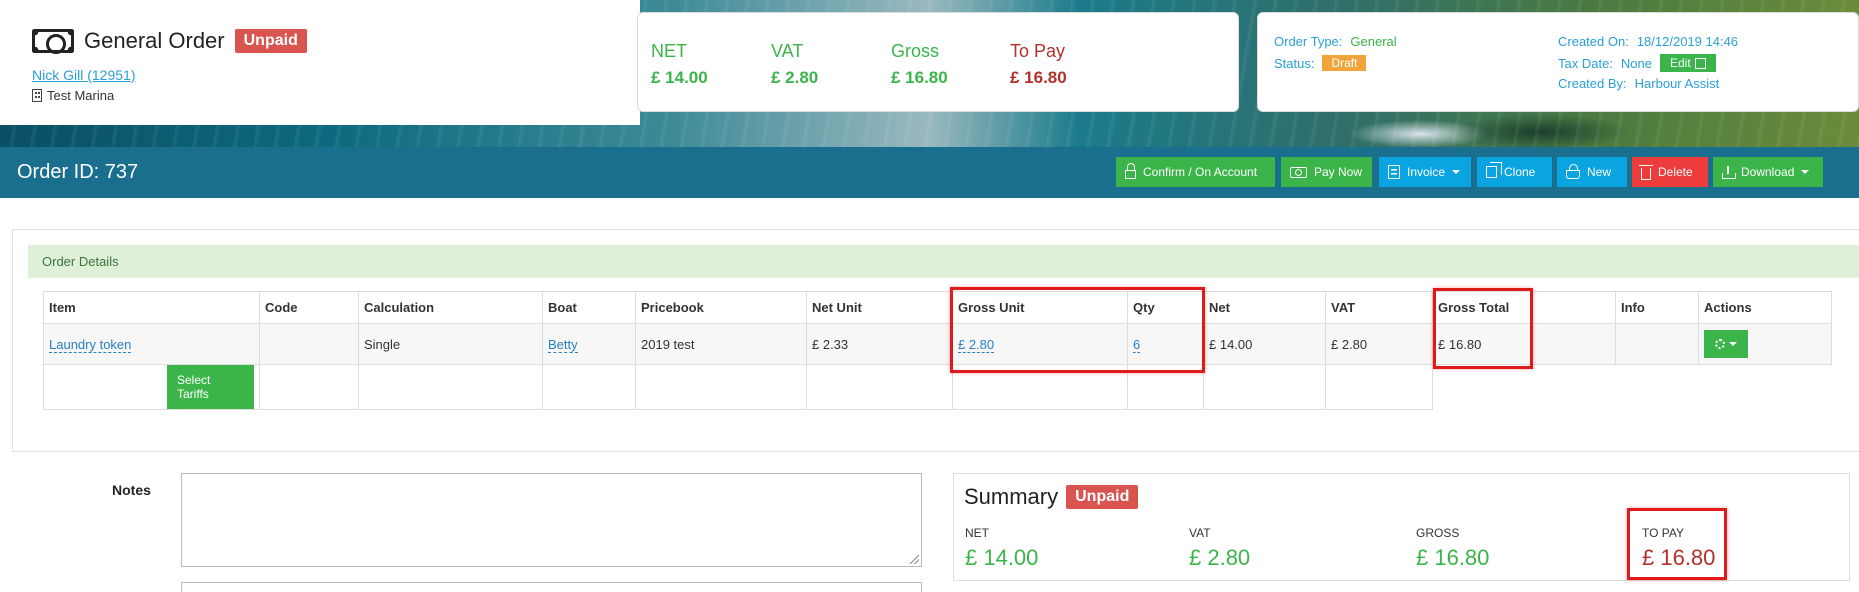 Image resolution: width=1859 pixels, height=592 pixels. Describe the element at coordinates (1483, 328) in the screenshot. I see `highlight-gross-total` at that location.